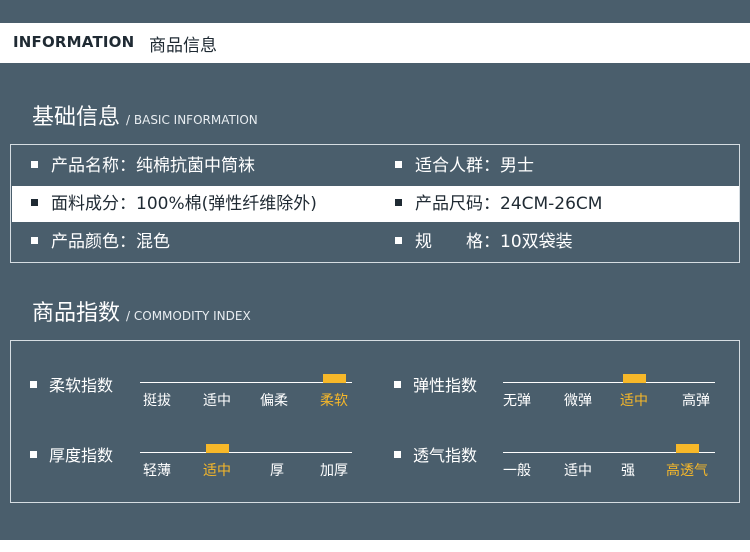 The width and height of the screenshot is (750, 552). I want to click on breathability-index-label: 透气指数, so click(435, 454).